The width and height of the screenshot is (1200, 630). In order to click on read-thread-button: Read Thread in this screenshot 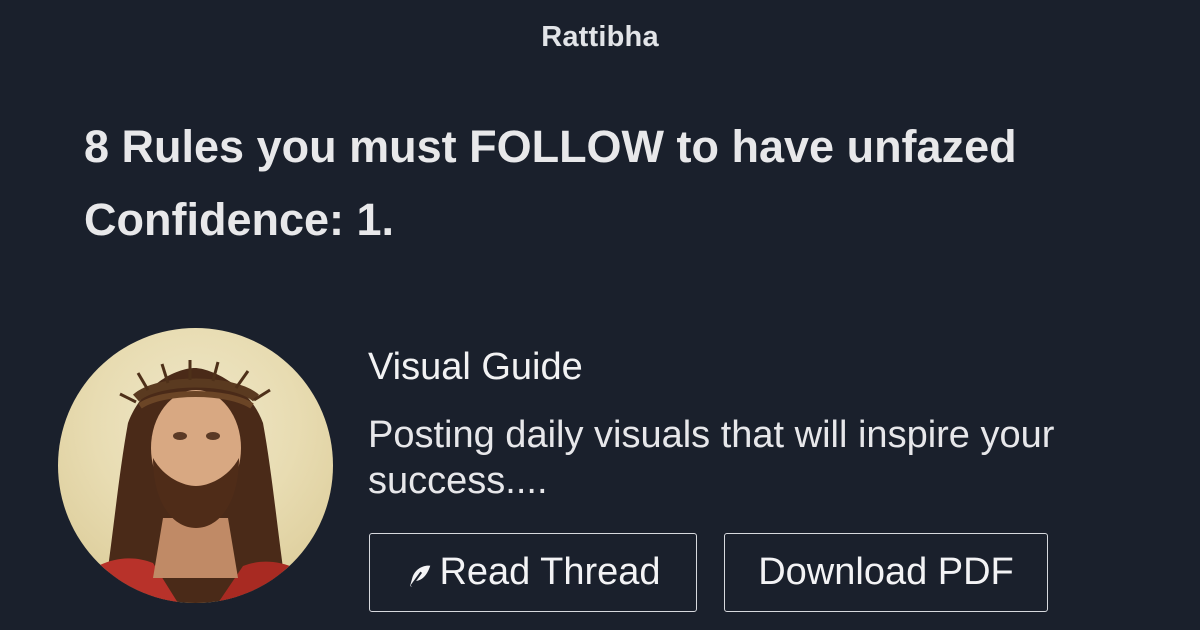, I will do `click(533, 572)`.